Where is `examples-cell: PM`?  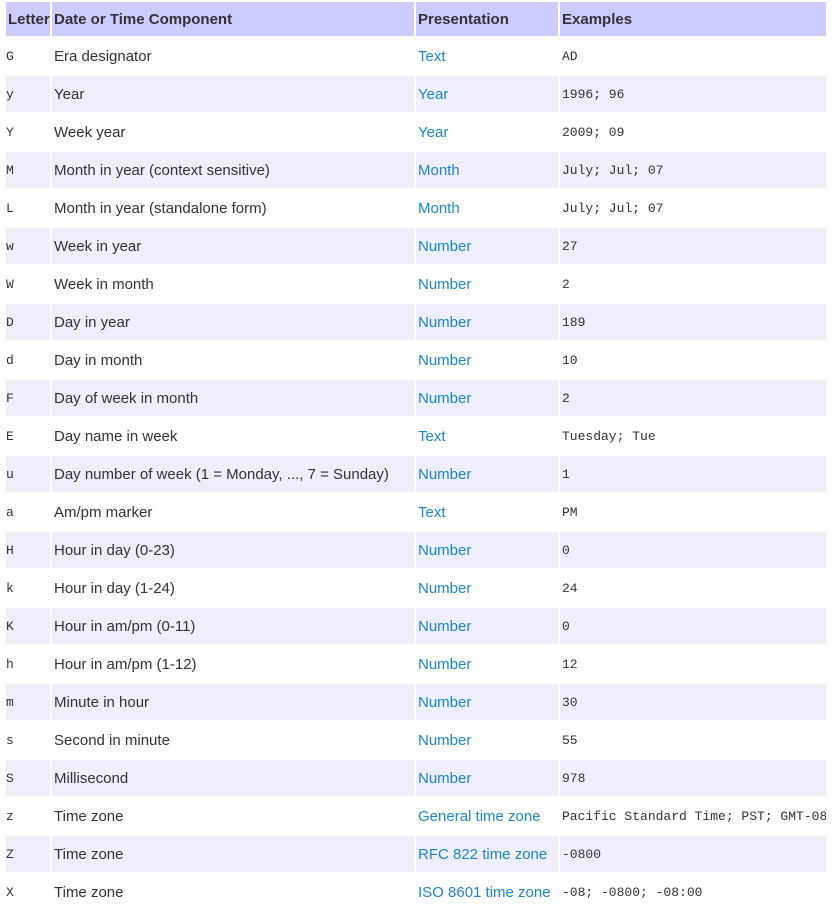
examples-cell: PM is located at coordinates (570, 512).